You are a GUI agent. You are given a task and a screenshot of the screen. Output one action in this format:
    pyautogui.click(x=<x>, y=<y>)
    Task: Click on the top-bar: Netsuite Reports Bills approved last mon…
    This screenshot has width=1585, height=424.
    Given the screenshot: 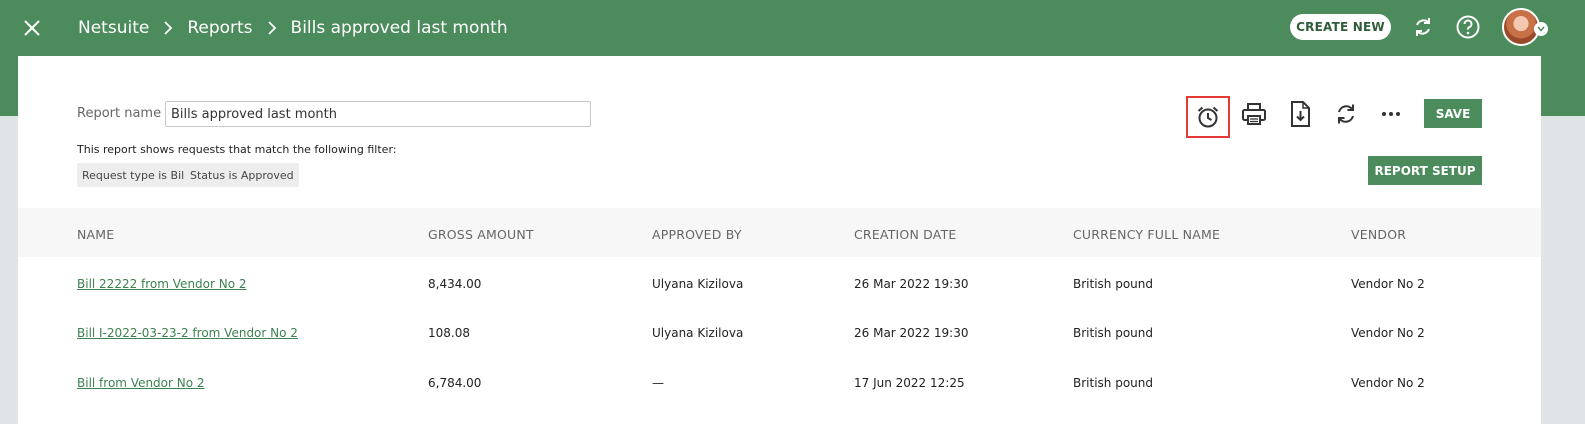 What is the action you would take?
    pyautogui.click(x=792, y=28)
    